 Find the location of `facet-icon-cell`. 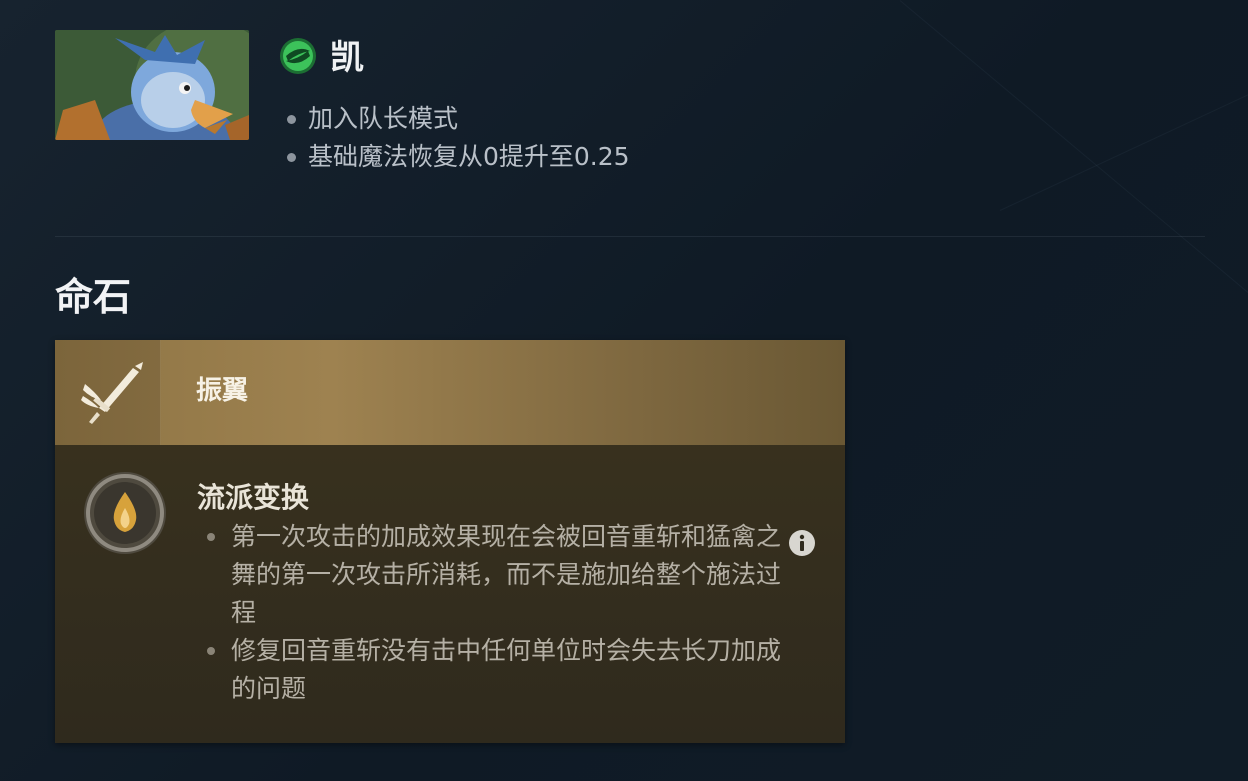

facet-icon-cell is located at coordinates (108, 392).